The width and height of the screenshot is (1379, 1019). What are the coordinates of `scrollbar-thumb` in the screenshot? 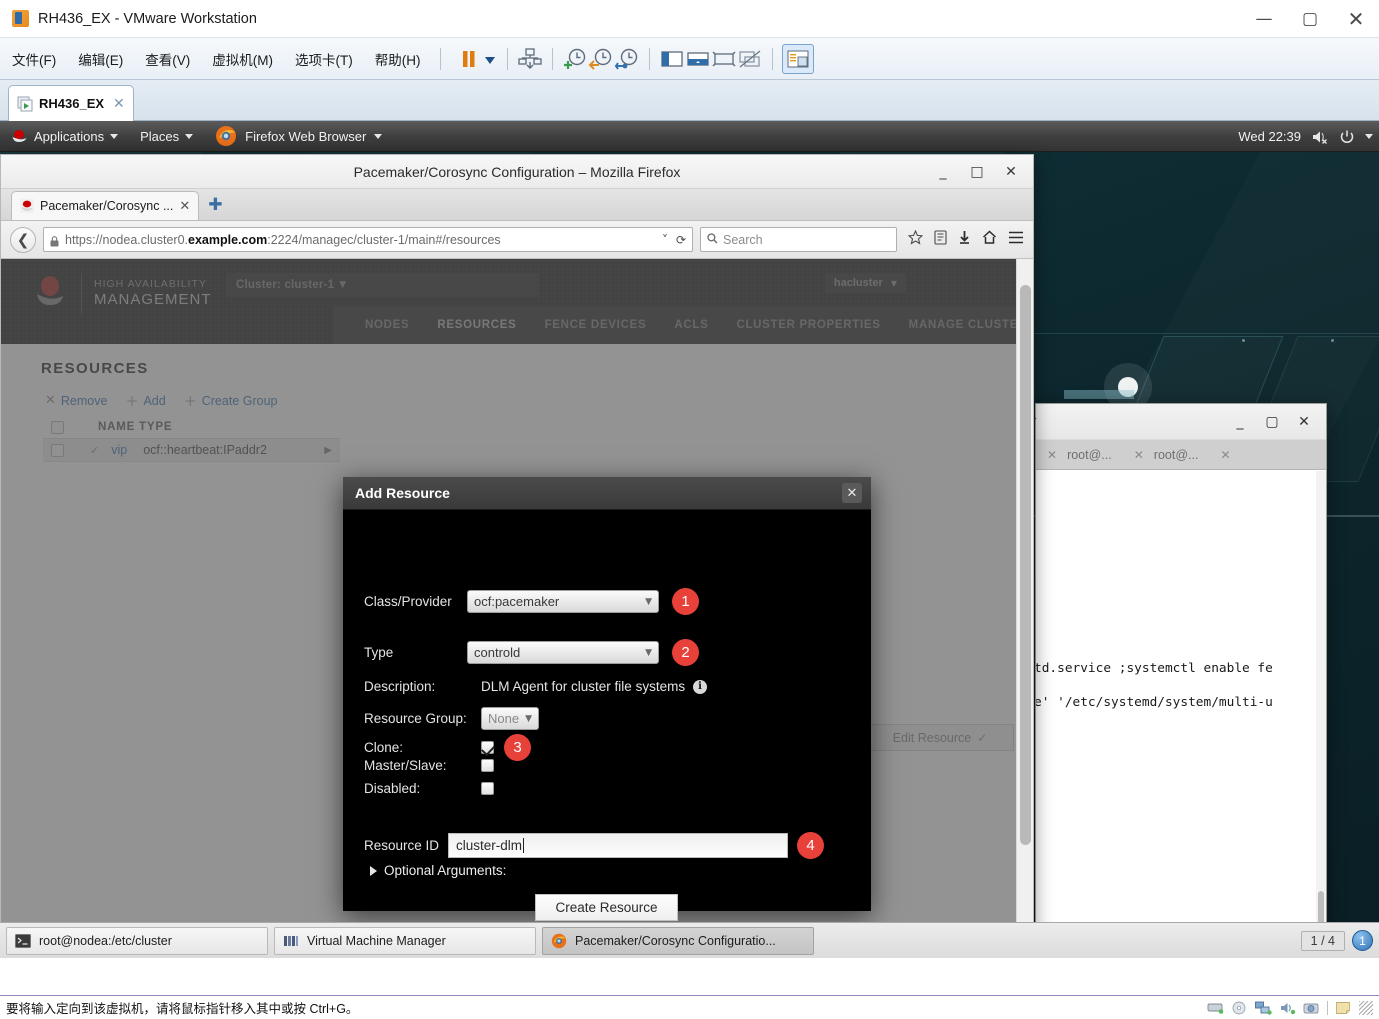 It's located at (1025, 565).